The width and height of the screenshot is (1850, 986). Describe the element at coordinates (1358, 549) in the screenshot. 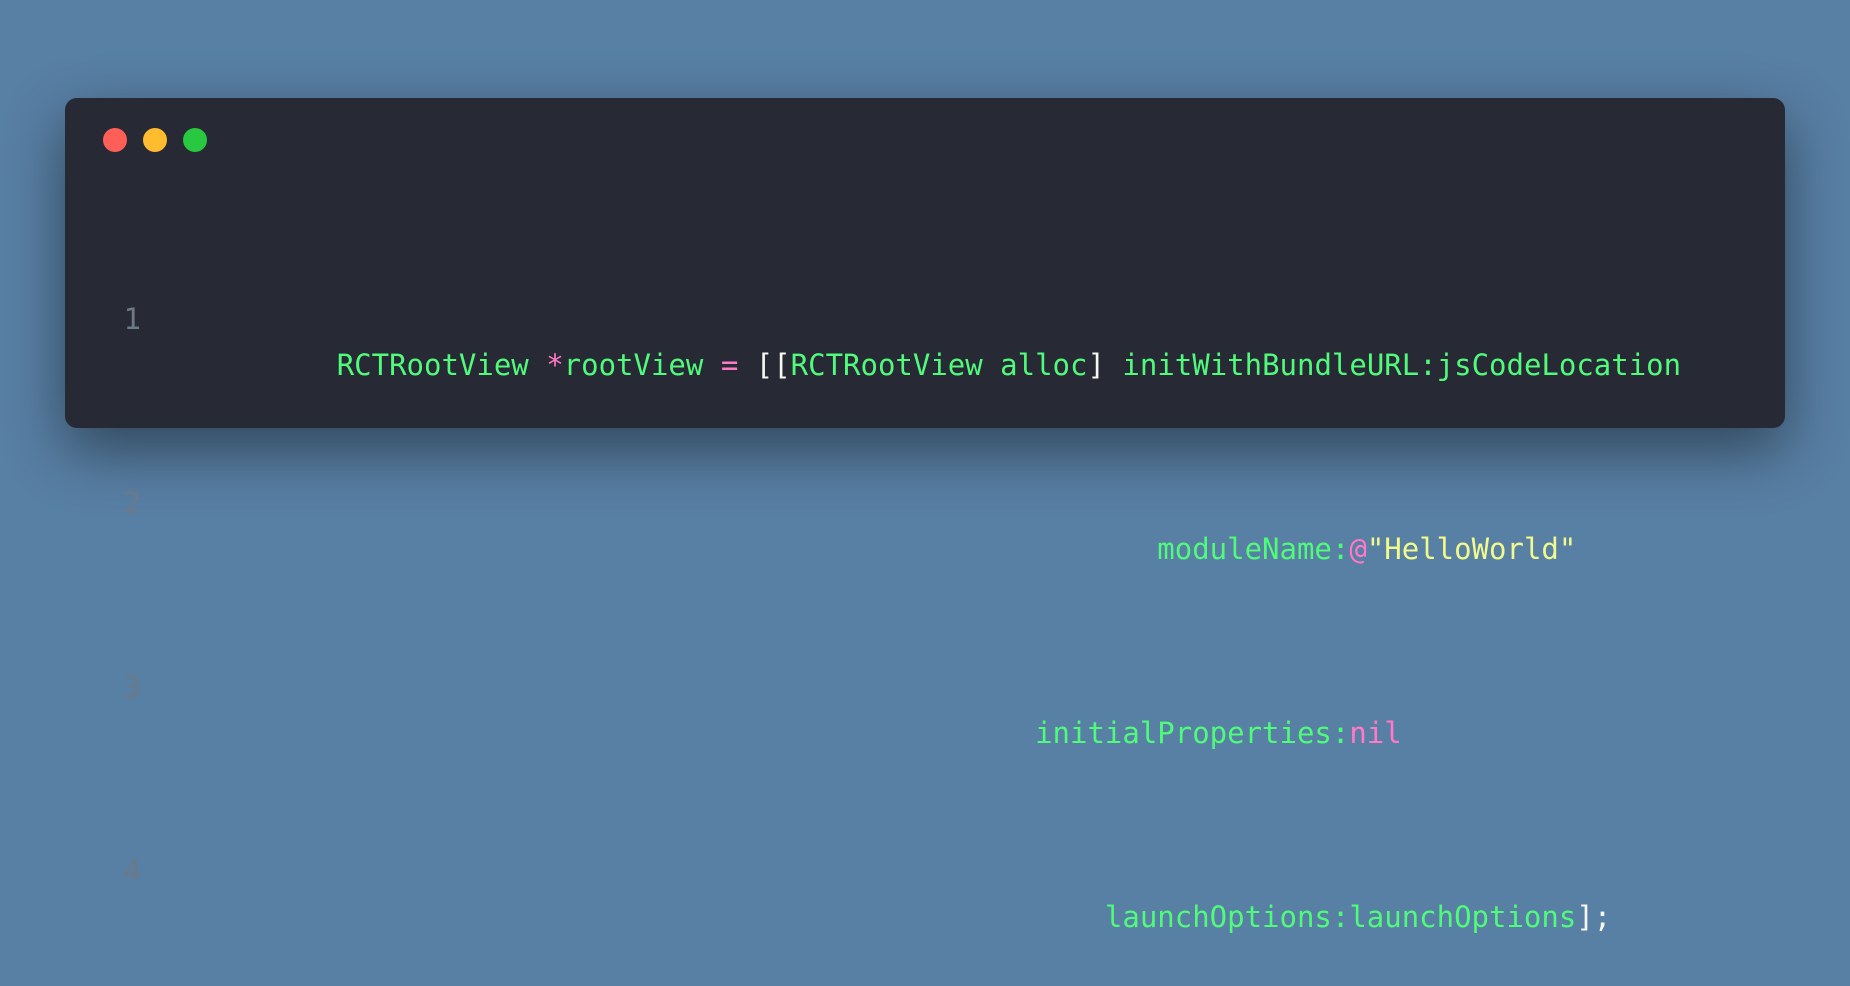

I see `code-token: @` at that location.